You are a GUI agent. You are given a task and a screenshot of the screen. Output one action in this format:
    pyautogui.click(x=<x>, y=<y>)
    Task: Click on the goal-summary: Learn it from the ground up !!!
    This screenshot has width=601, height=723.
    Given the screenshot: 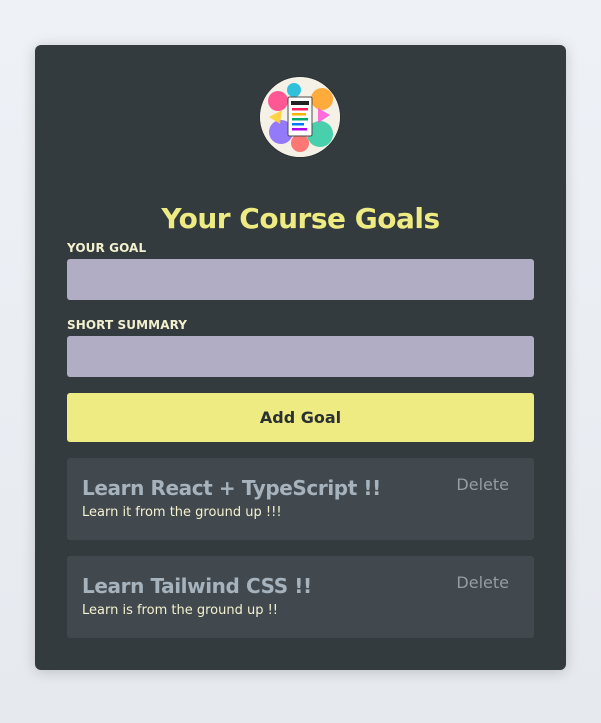 What is the action you would take?
    pyautogui.click(x=182, y=512)
    